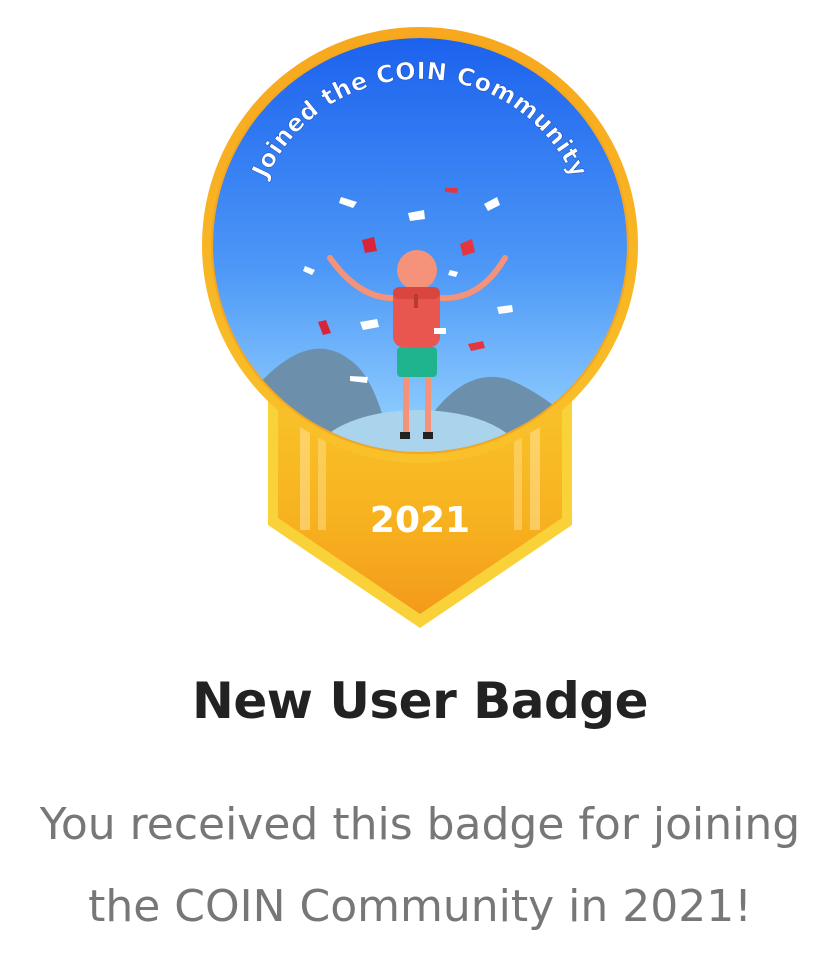 The width and height of the screenshot is (840, 969). Describe the element at coordinates (420, 701) in the screenshot. I see `badge-title: New User Badge` at that location.